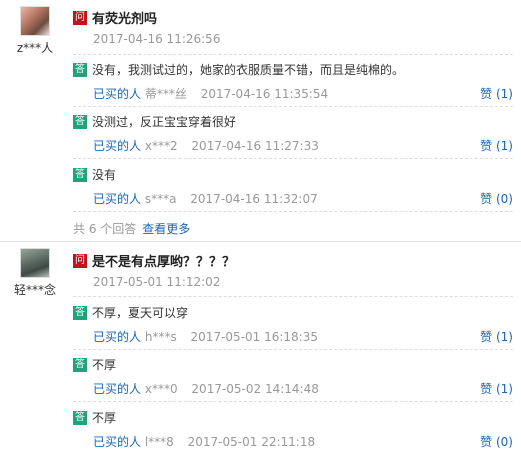 This screenshot has height=450, width=521. What do you see at coordinates (34, 290) in the screenshot?
I see `asker-username: 轻***念` at bounding box center [34, 290].